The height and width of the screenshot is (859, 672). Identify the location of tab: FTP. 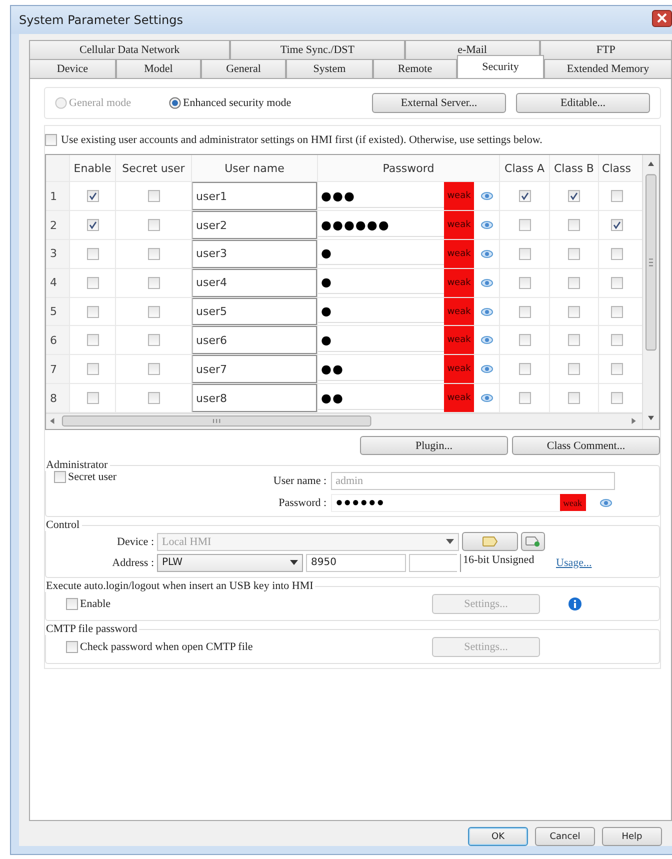
(606, 49).